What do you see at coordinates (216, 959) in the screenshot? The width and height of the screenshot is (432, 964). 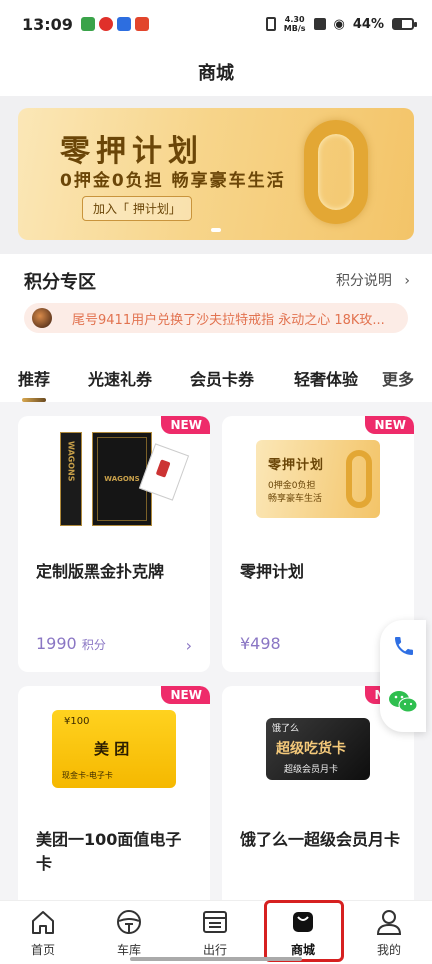 I see `home-indicator` at bounding box center [216, 959].